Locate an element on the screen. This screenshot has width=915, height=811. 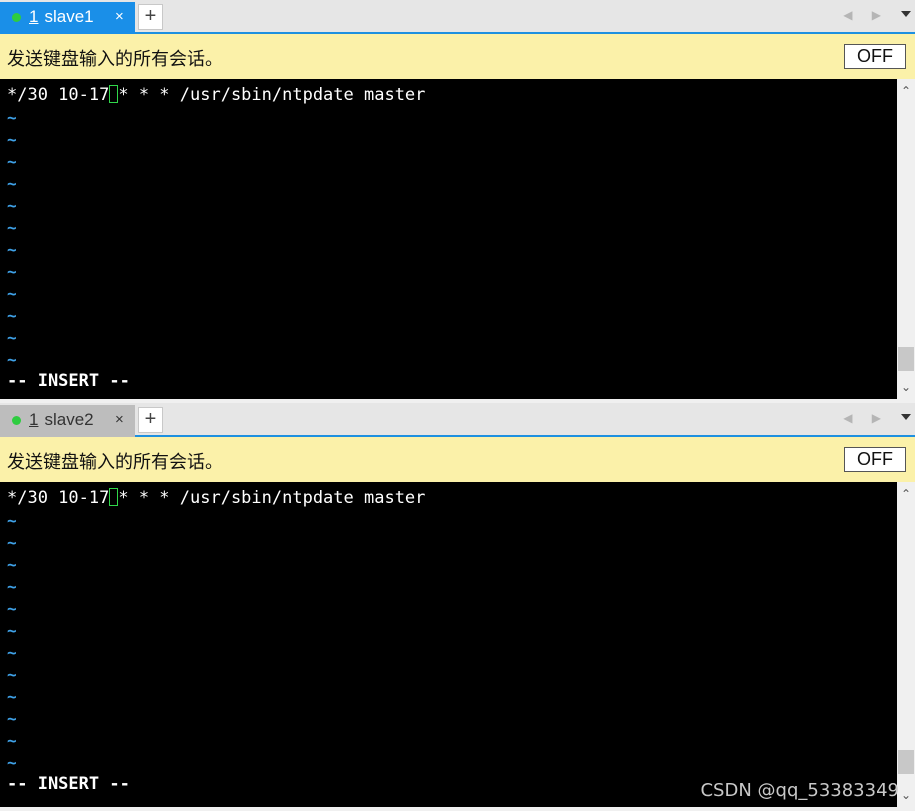
tab-slave2: 1 slave2 × is located at coordinates (67, 421).